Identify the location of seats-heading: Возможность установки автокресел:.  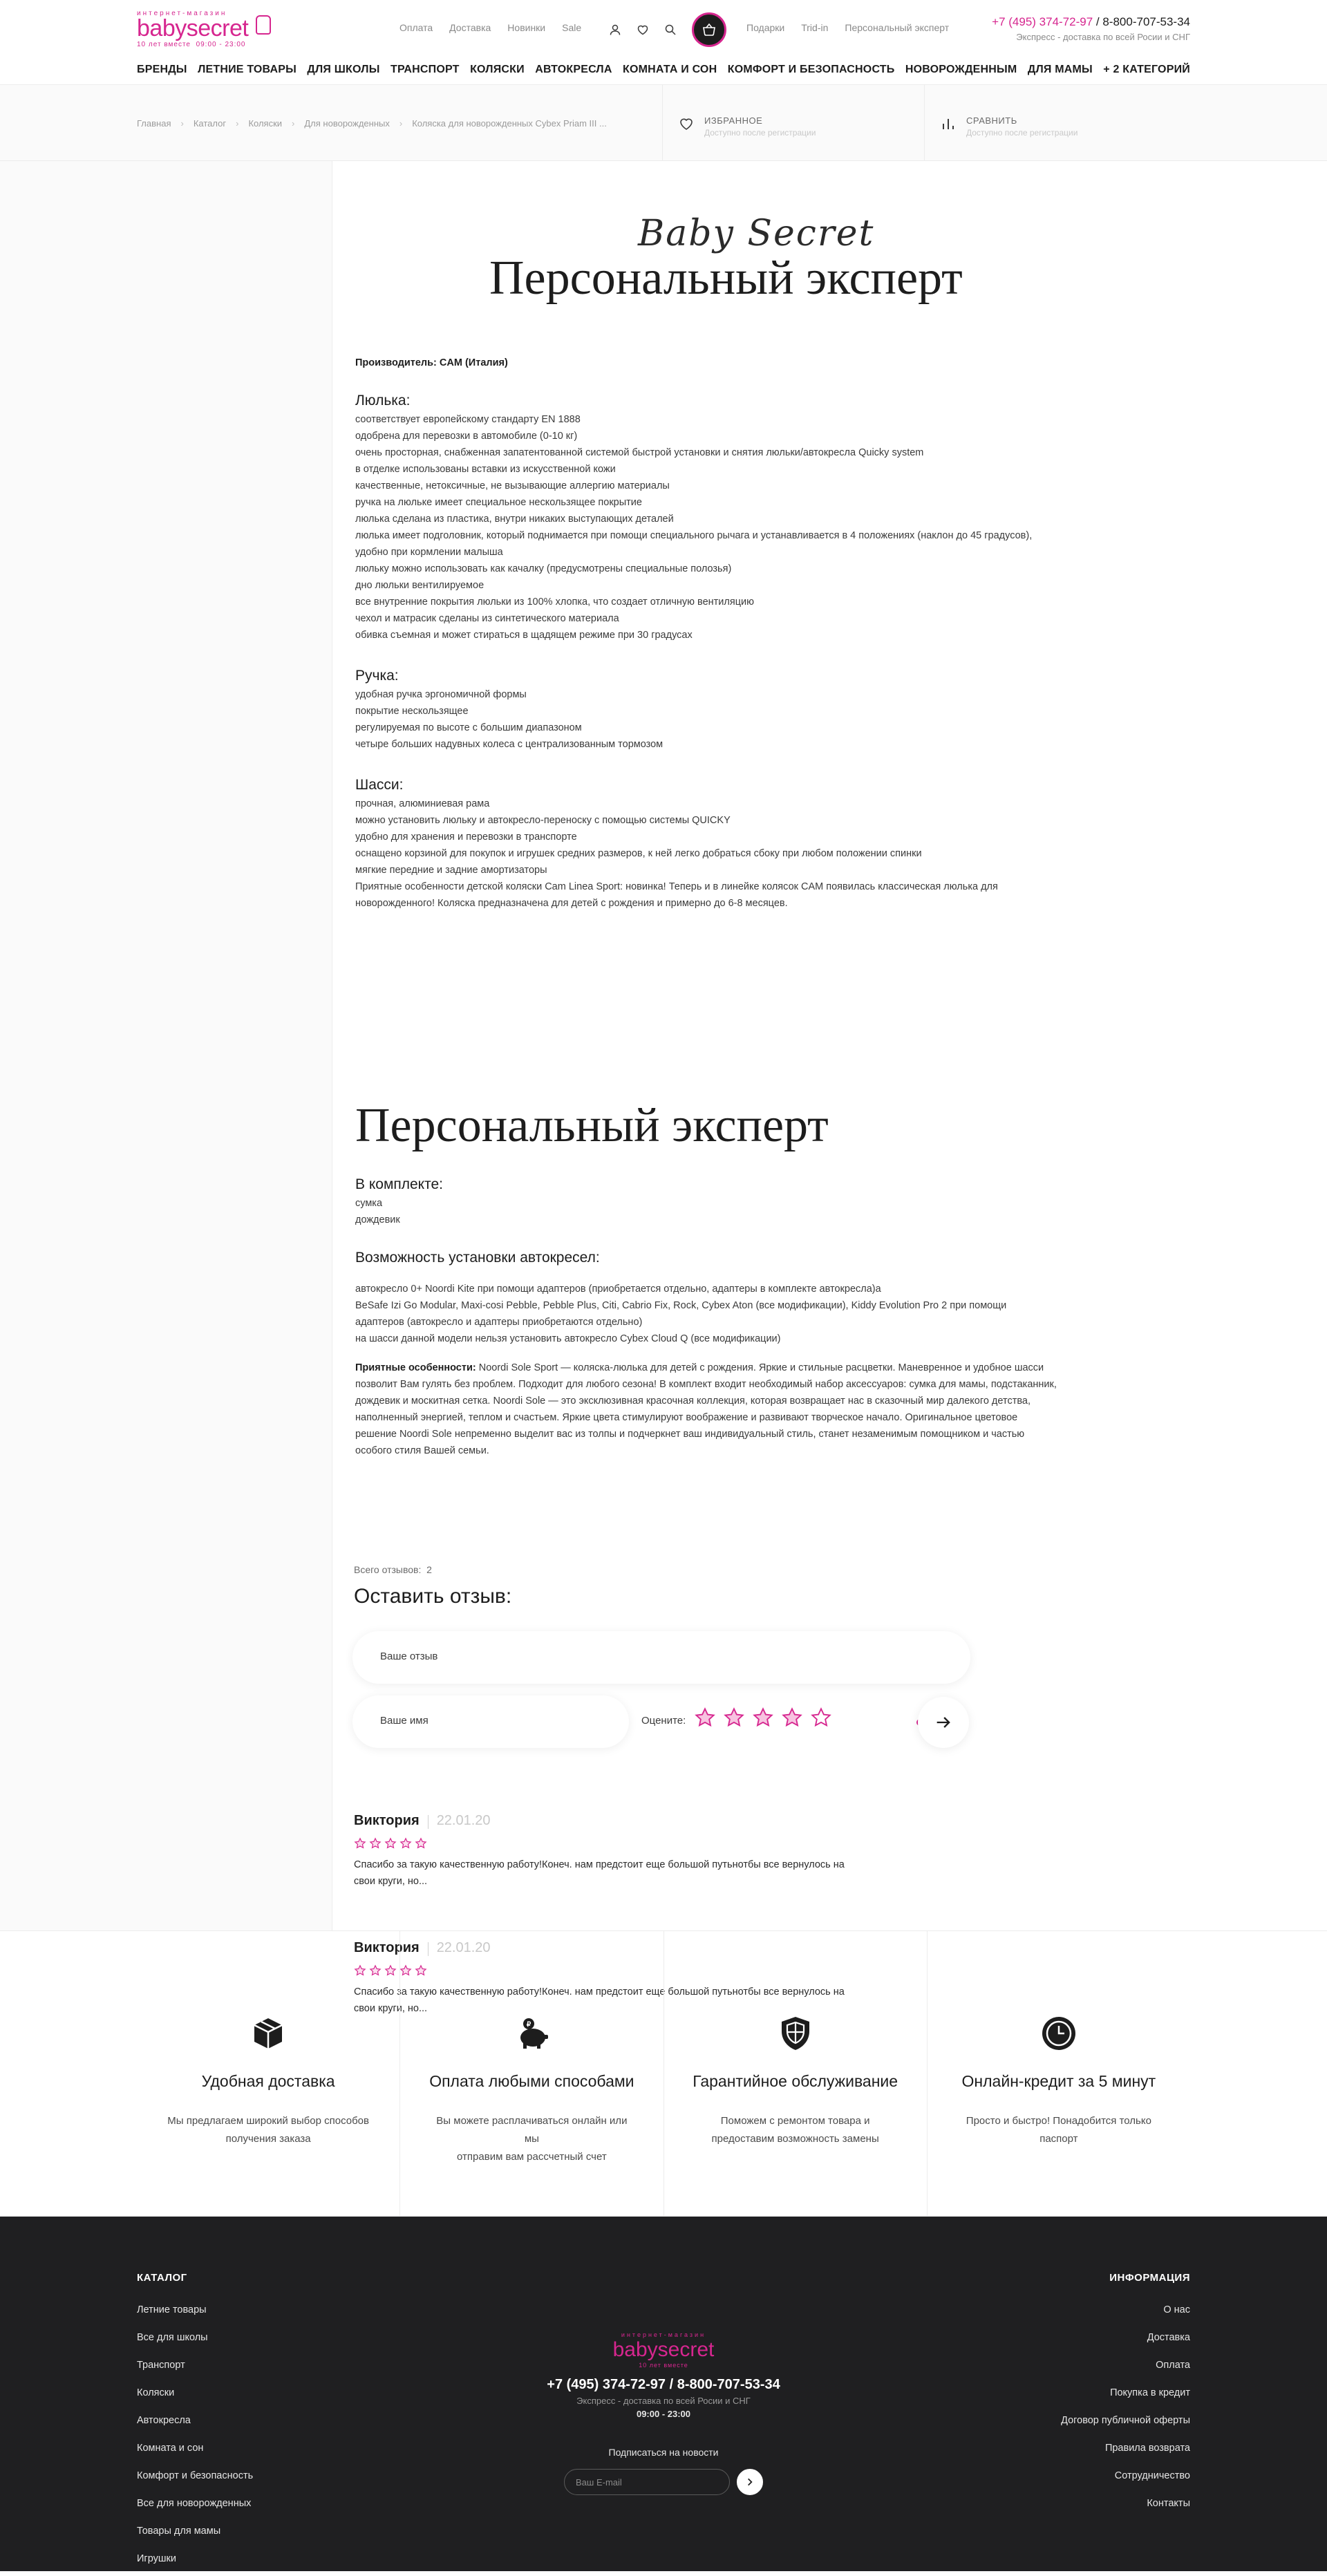
(477, 1258).